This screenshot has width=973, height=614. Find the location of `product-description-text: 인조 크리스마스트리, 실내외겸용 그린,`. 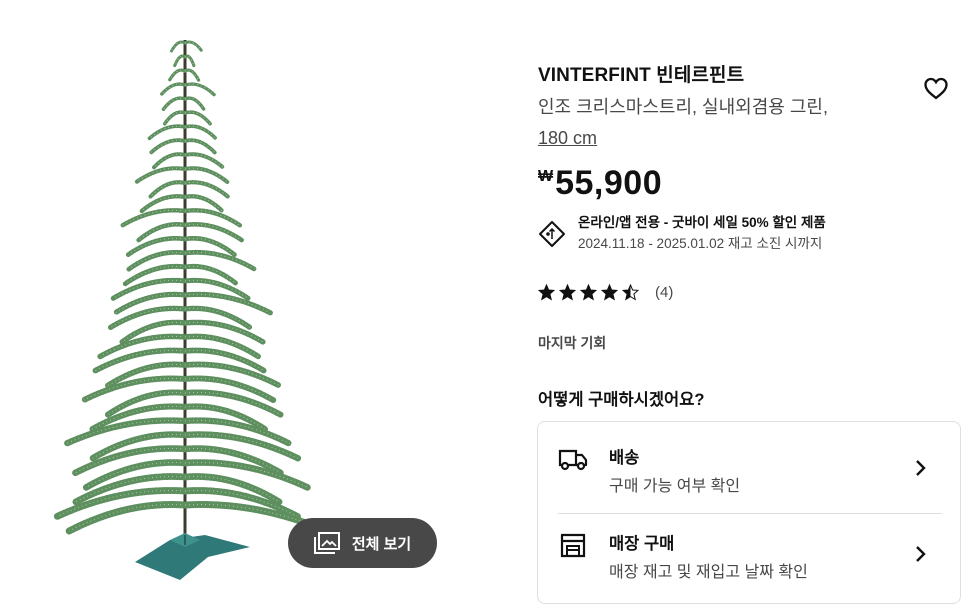

product-description-text: 인조 크리스마스트리, 실내외겸용 그린, is located at coordinates (683, 107).